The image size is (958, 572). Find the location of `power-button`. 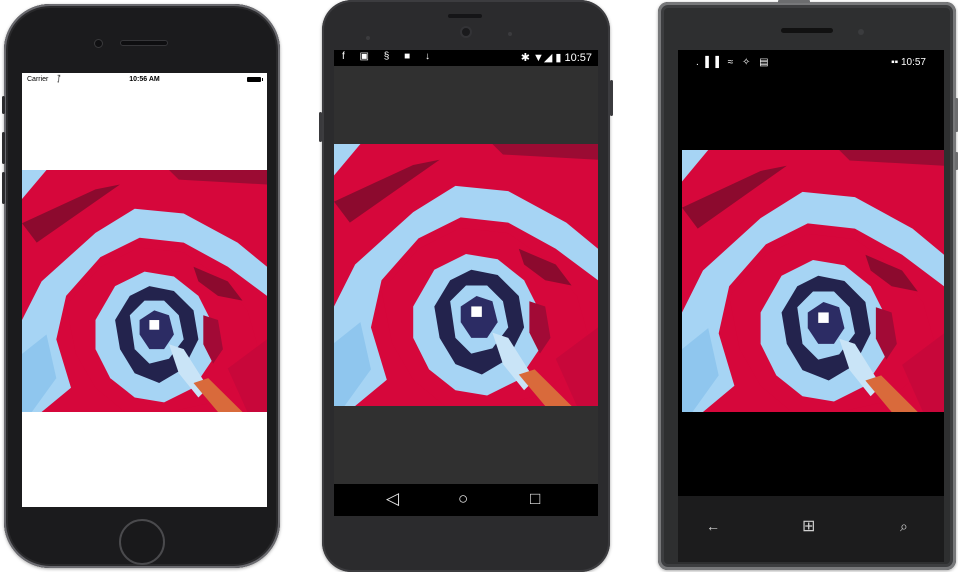

power-button is located at coordinates (611, 98).